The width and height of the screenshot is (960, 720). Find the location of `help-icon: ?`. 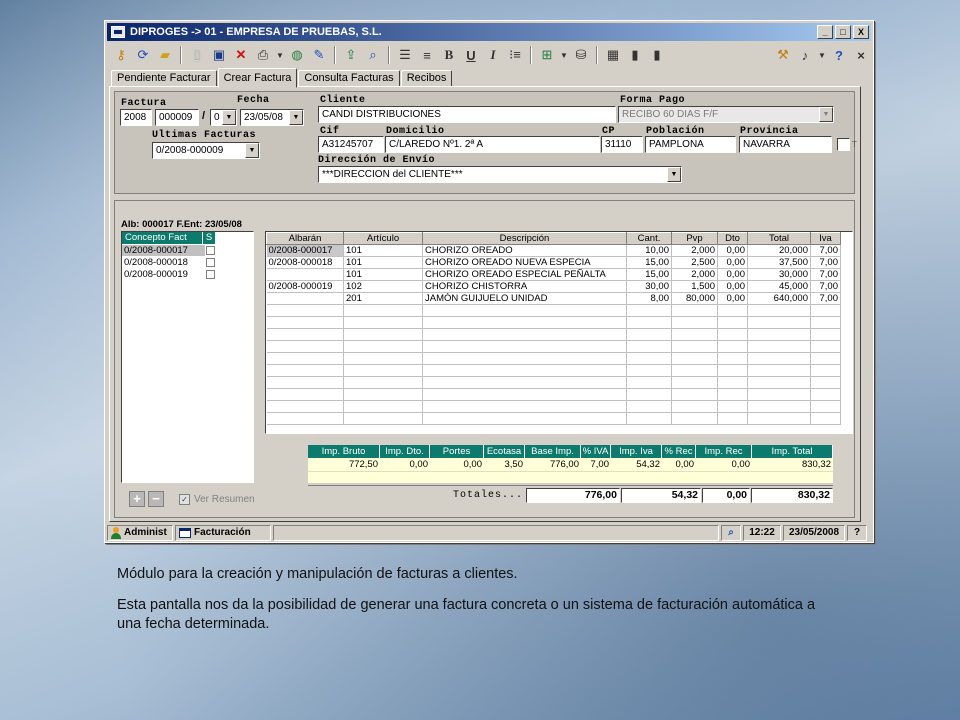

help-icon: ? is located at coordinates (839, 55).